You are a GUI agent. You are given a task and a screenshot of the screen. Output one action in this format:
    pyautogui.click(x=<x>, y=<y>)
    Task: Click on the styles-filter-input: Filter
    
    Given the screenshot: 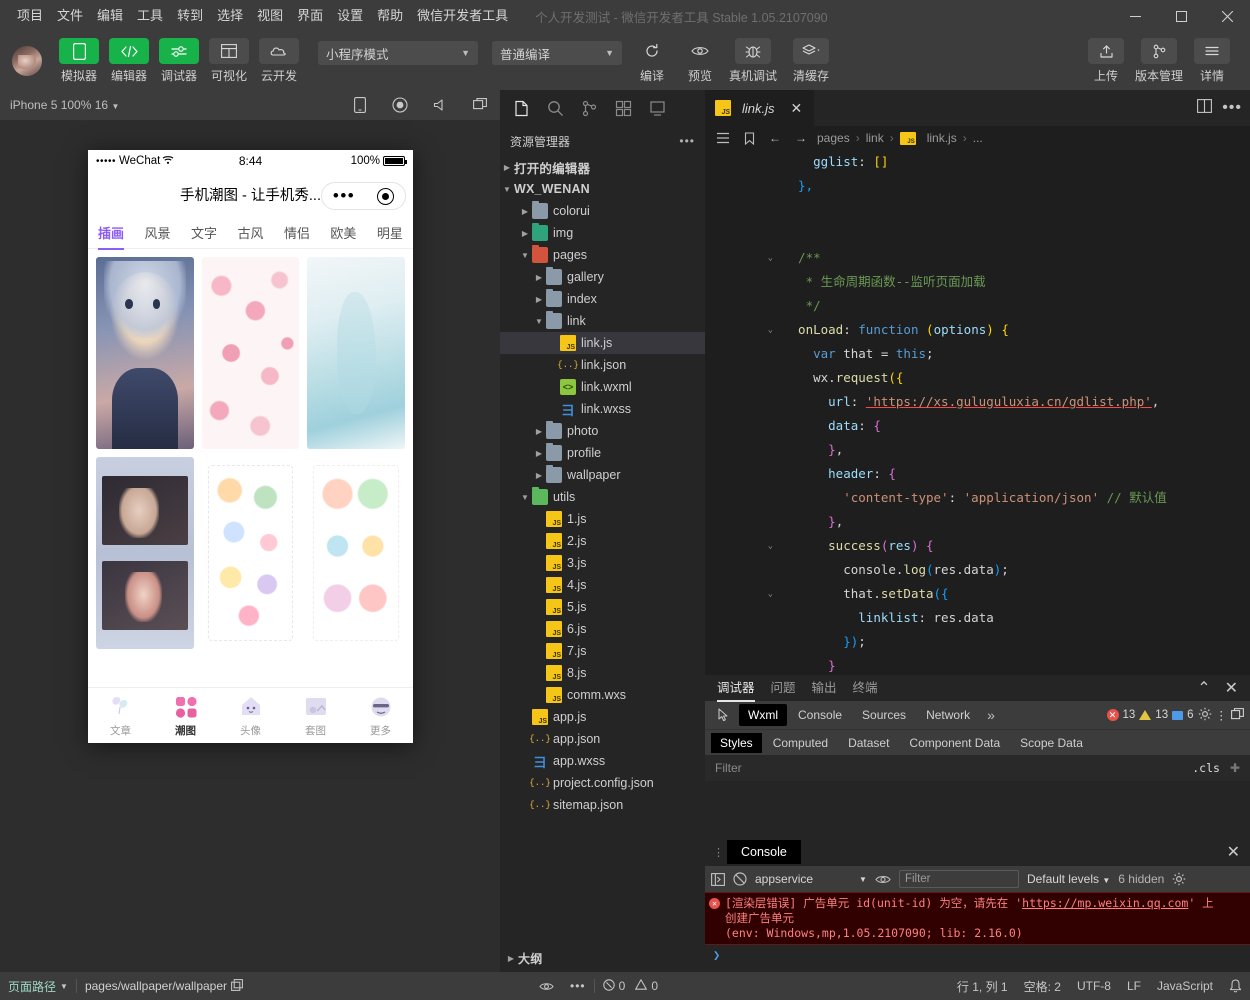 What is the action you would take?
    pyautogui.click(x=728, y=768)
    